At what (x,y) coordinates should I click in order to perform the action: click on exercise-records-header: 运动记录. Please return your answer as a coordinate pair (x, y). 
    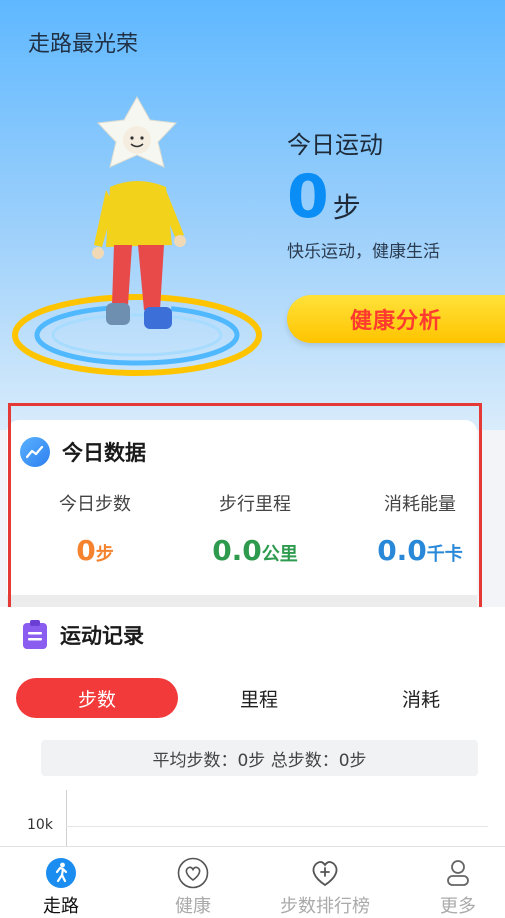
    Looking at the image, I should click on (83, 635).